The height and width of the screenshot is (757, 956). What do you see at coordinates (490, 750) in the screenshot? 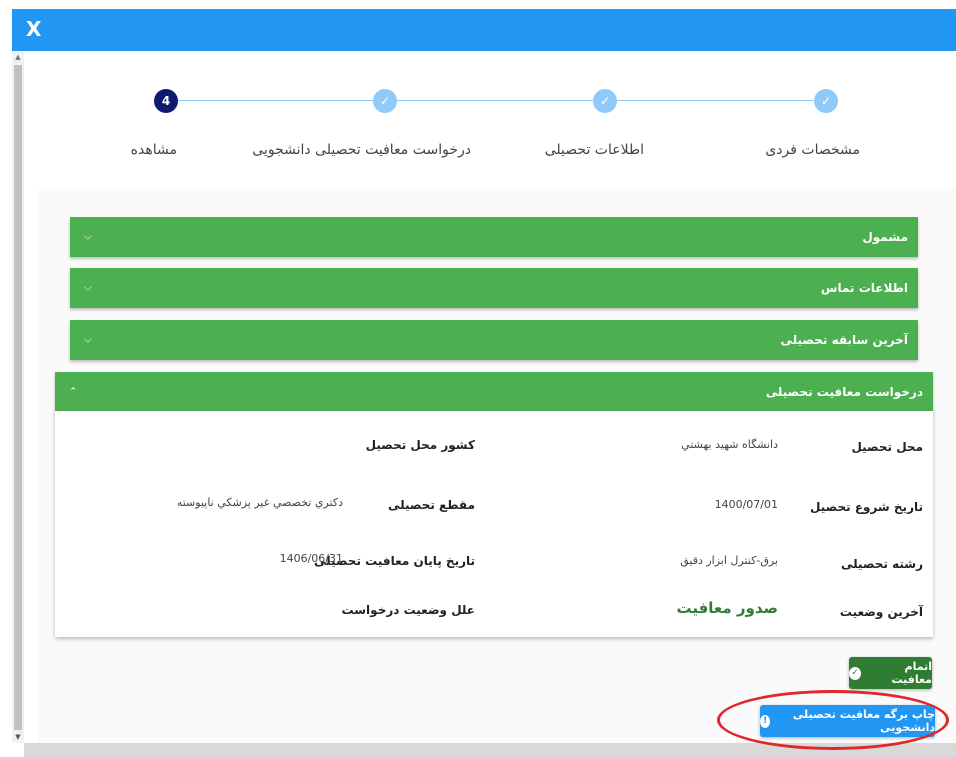
I see `bottom-divider` at bounding box center [490, 750].